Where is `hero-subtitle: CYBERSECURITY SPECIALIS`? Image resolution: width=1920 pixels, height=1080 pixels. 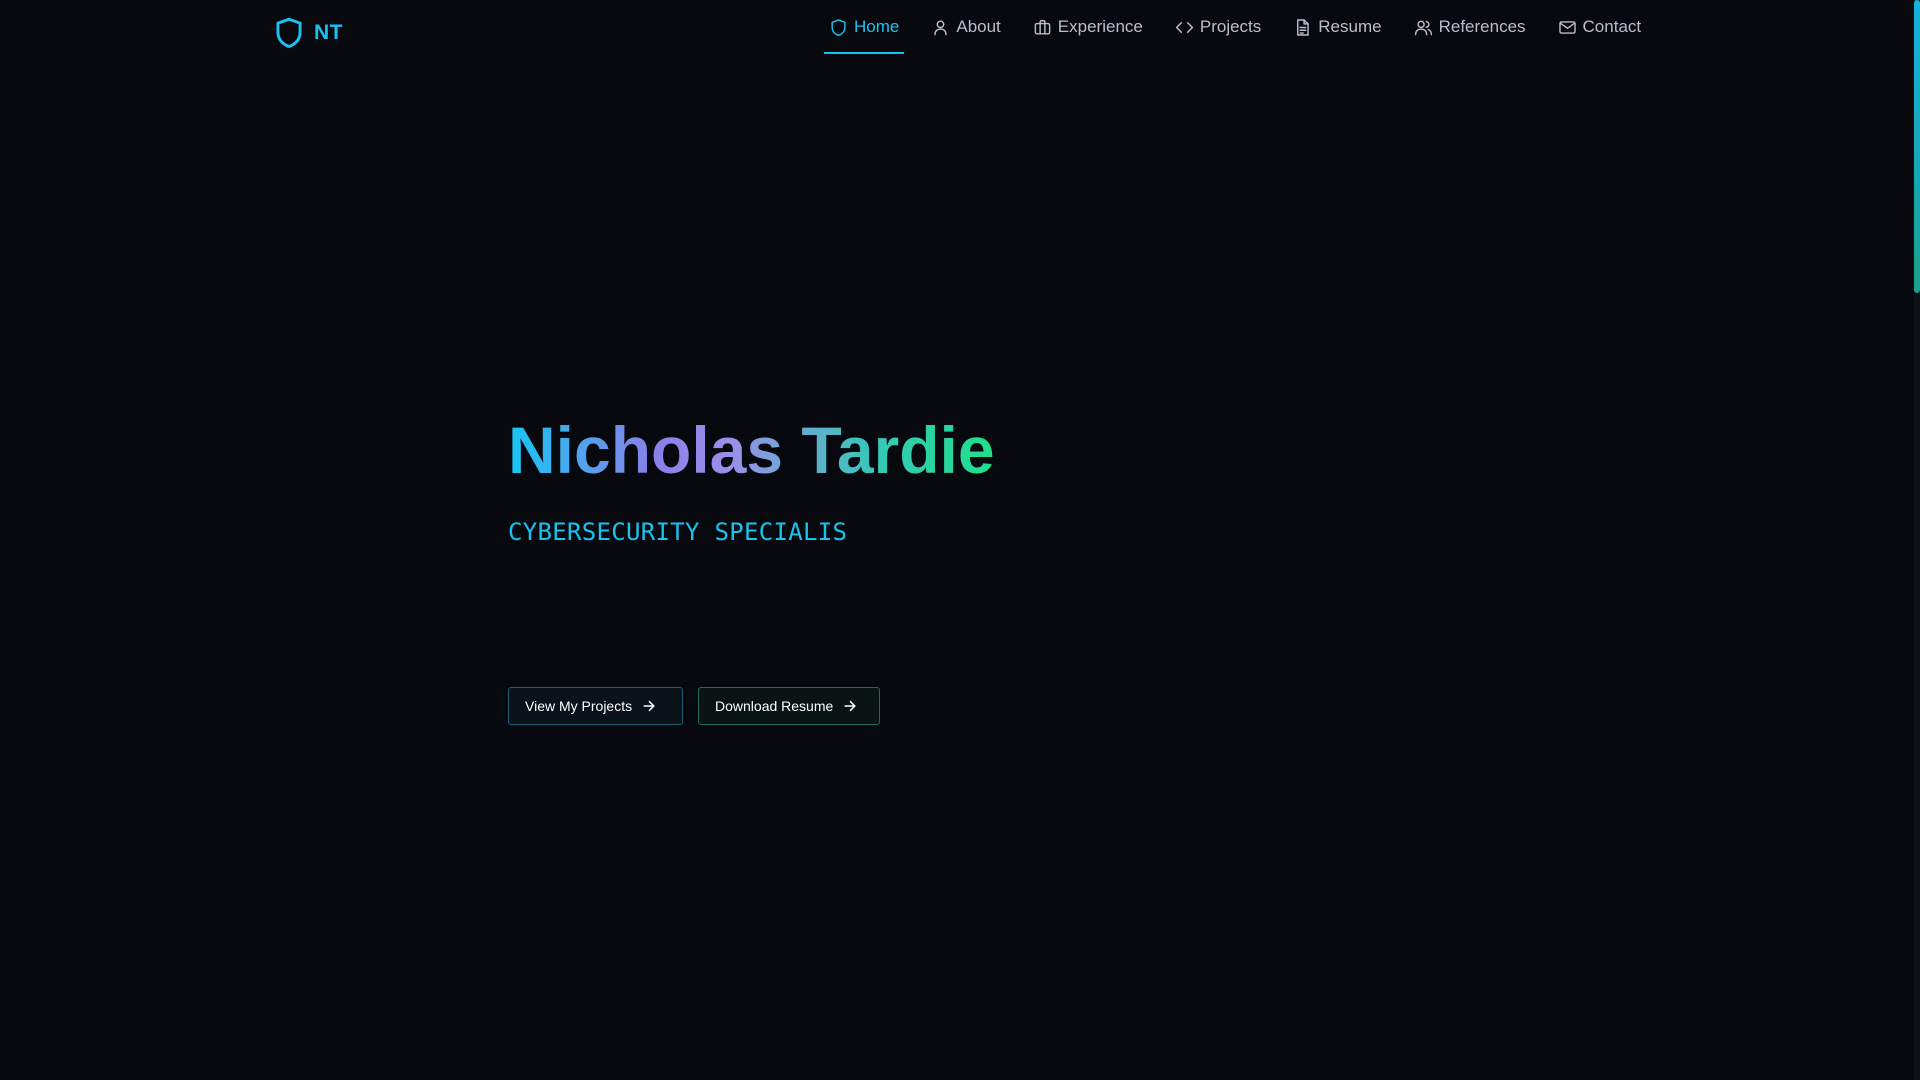
hero-subtitle: CYBERSECURITY SPECIALIS is located at coordinates (678, 532).